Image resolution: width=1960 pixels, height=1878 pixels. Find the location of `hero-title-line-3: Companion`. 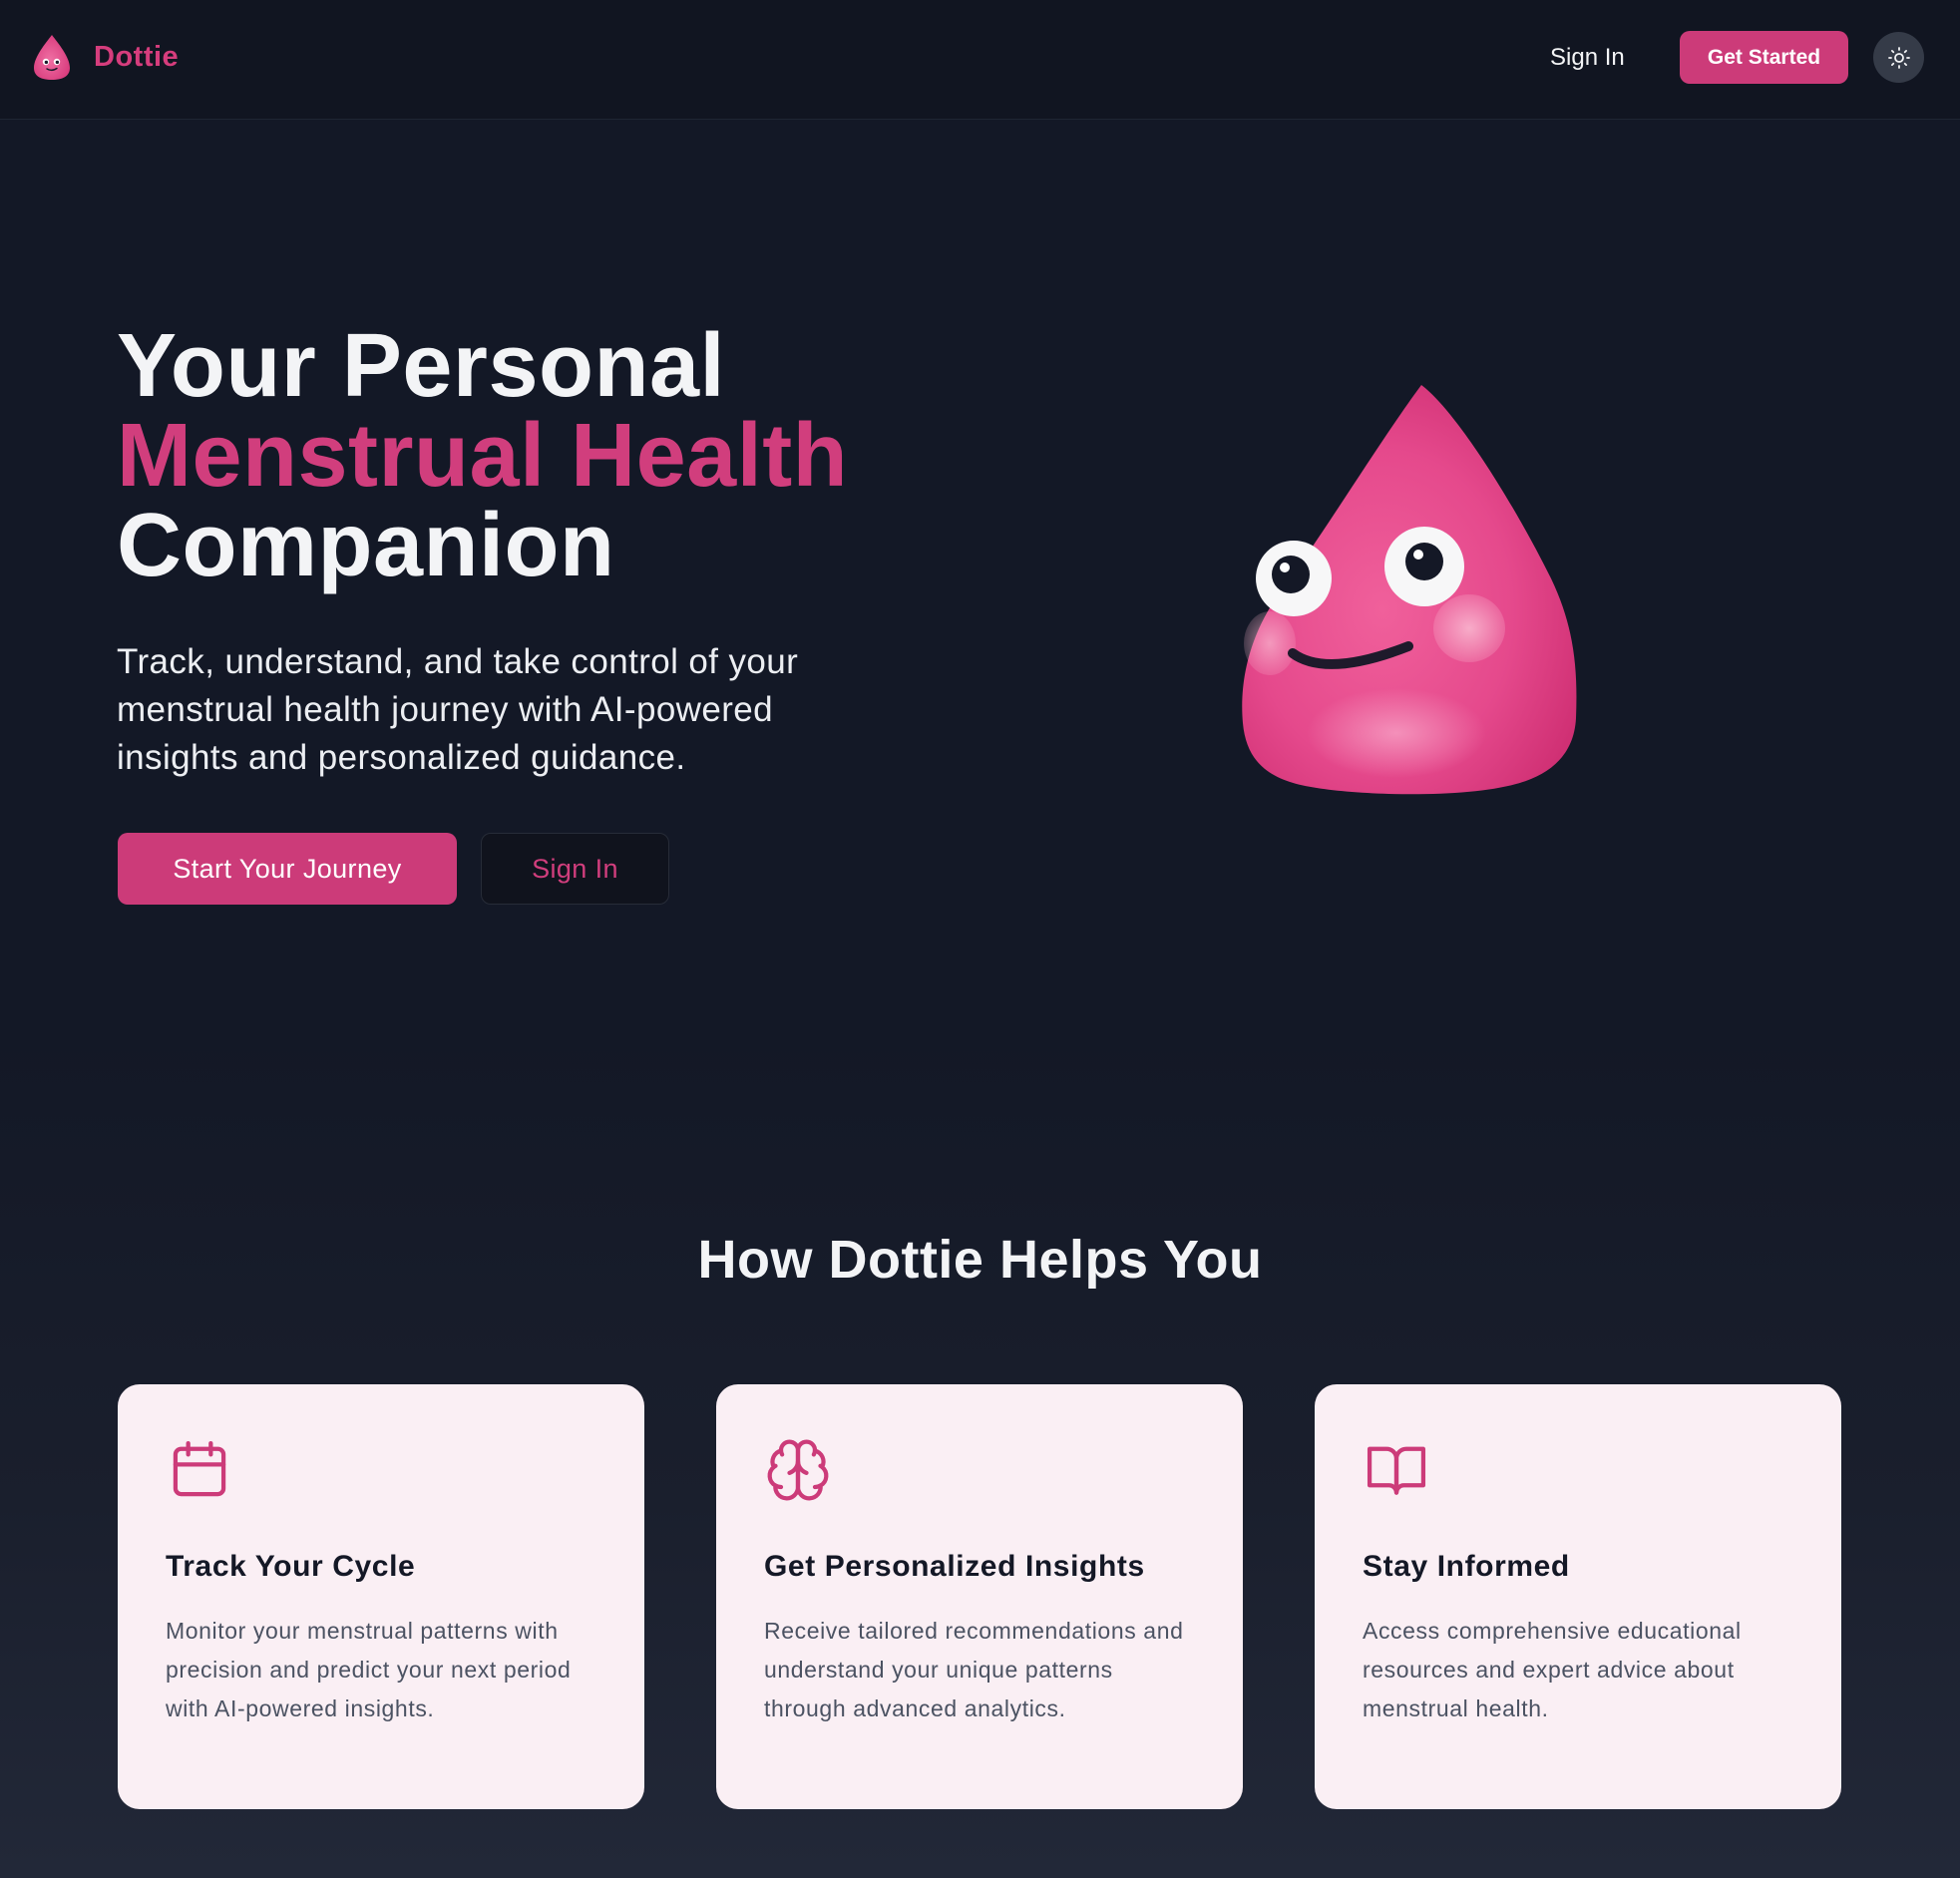

hero-title-line-3: Companion is located at coordinates (366, 545).